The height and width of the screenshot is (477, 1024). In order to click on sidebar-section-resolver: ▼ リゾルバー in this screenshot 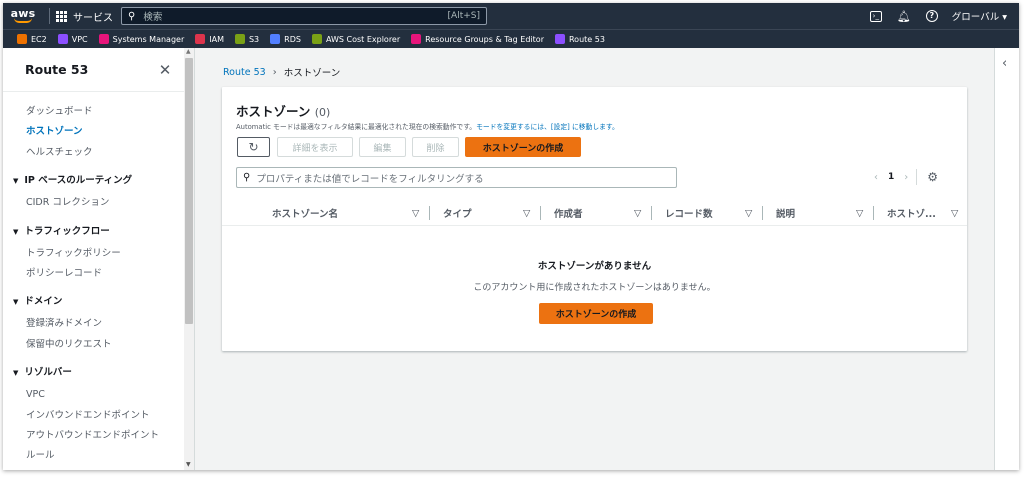, I will do `click(98, 374)`.